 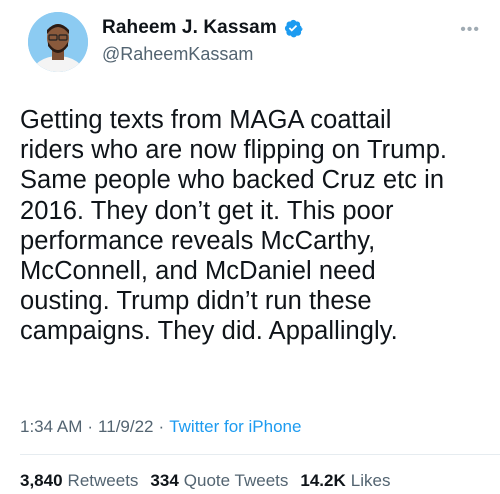 I want to click on divider, so click(x=260, y=454).